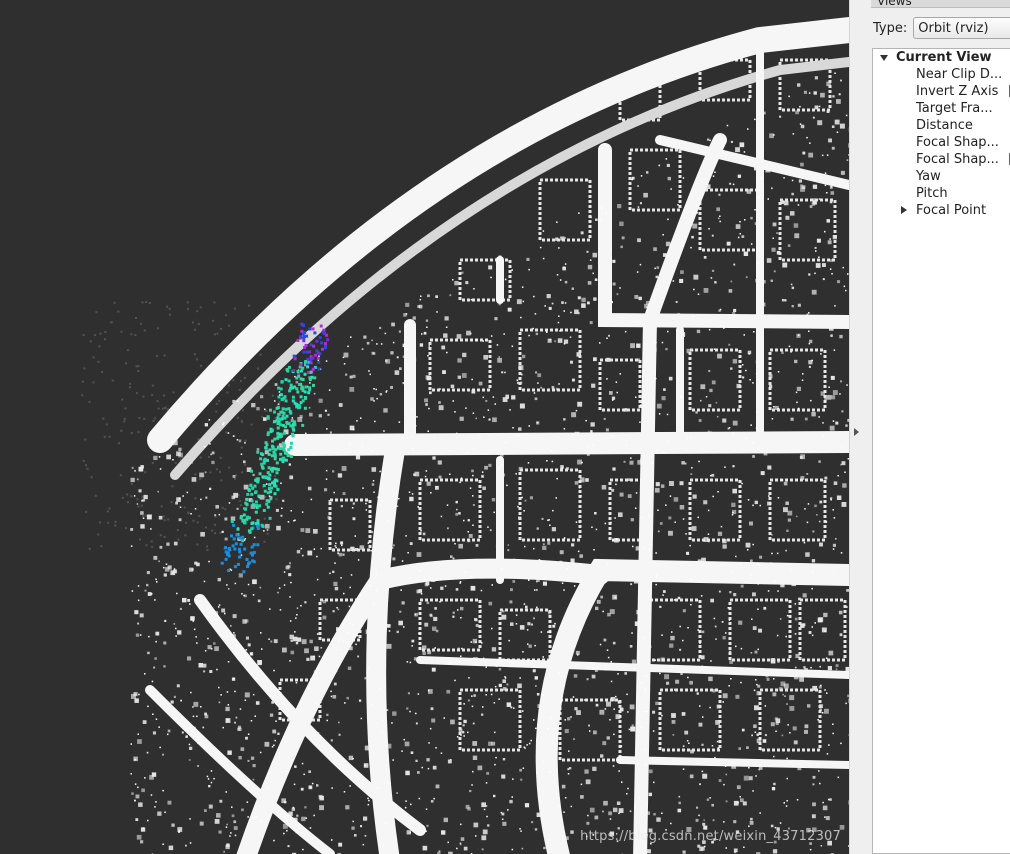  Describe the element at coordinates (951, 210) in the screenshot. I see `tree-item-focal-point: Focal Point` at that location.